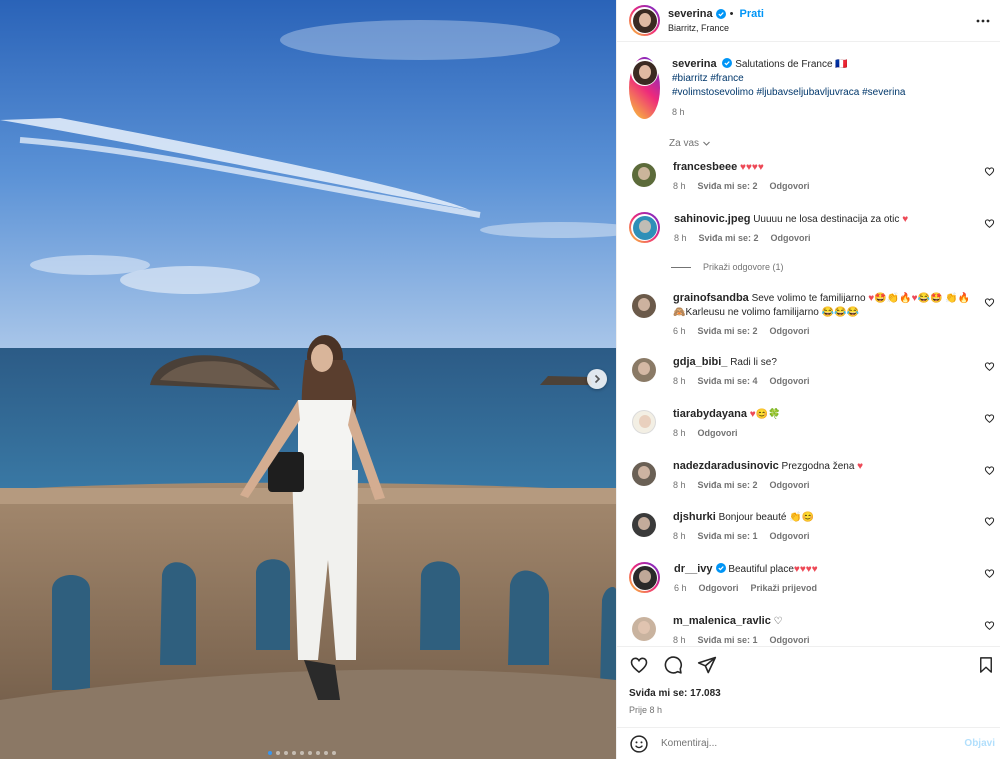 The width and height of the screenshot is (1000, 759). What do you see at coordinates (716, 28) in the screenshot?
I see `location-link: Biarritz, France` at bounding box center [716, 28].